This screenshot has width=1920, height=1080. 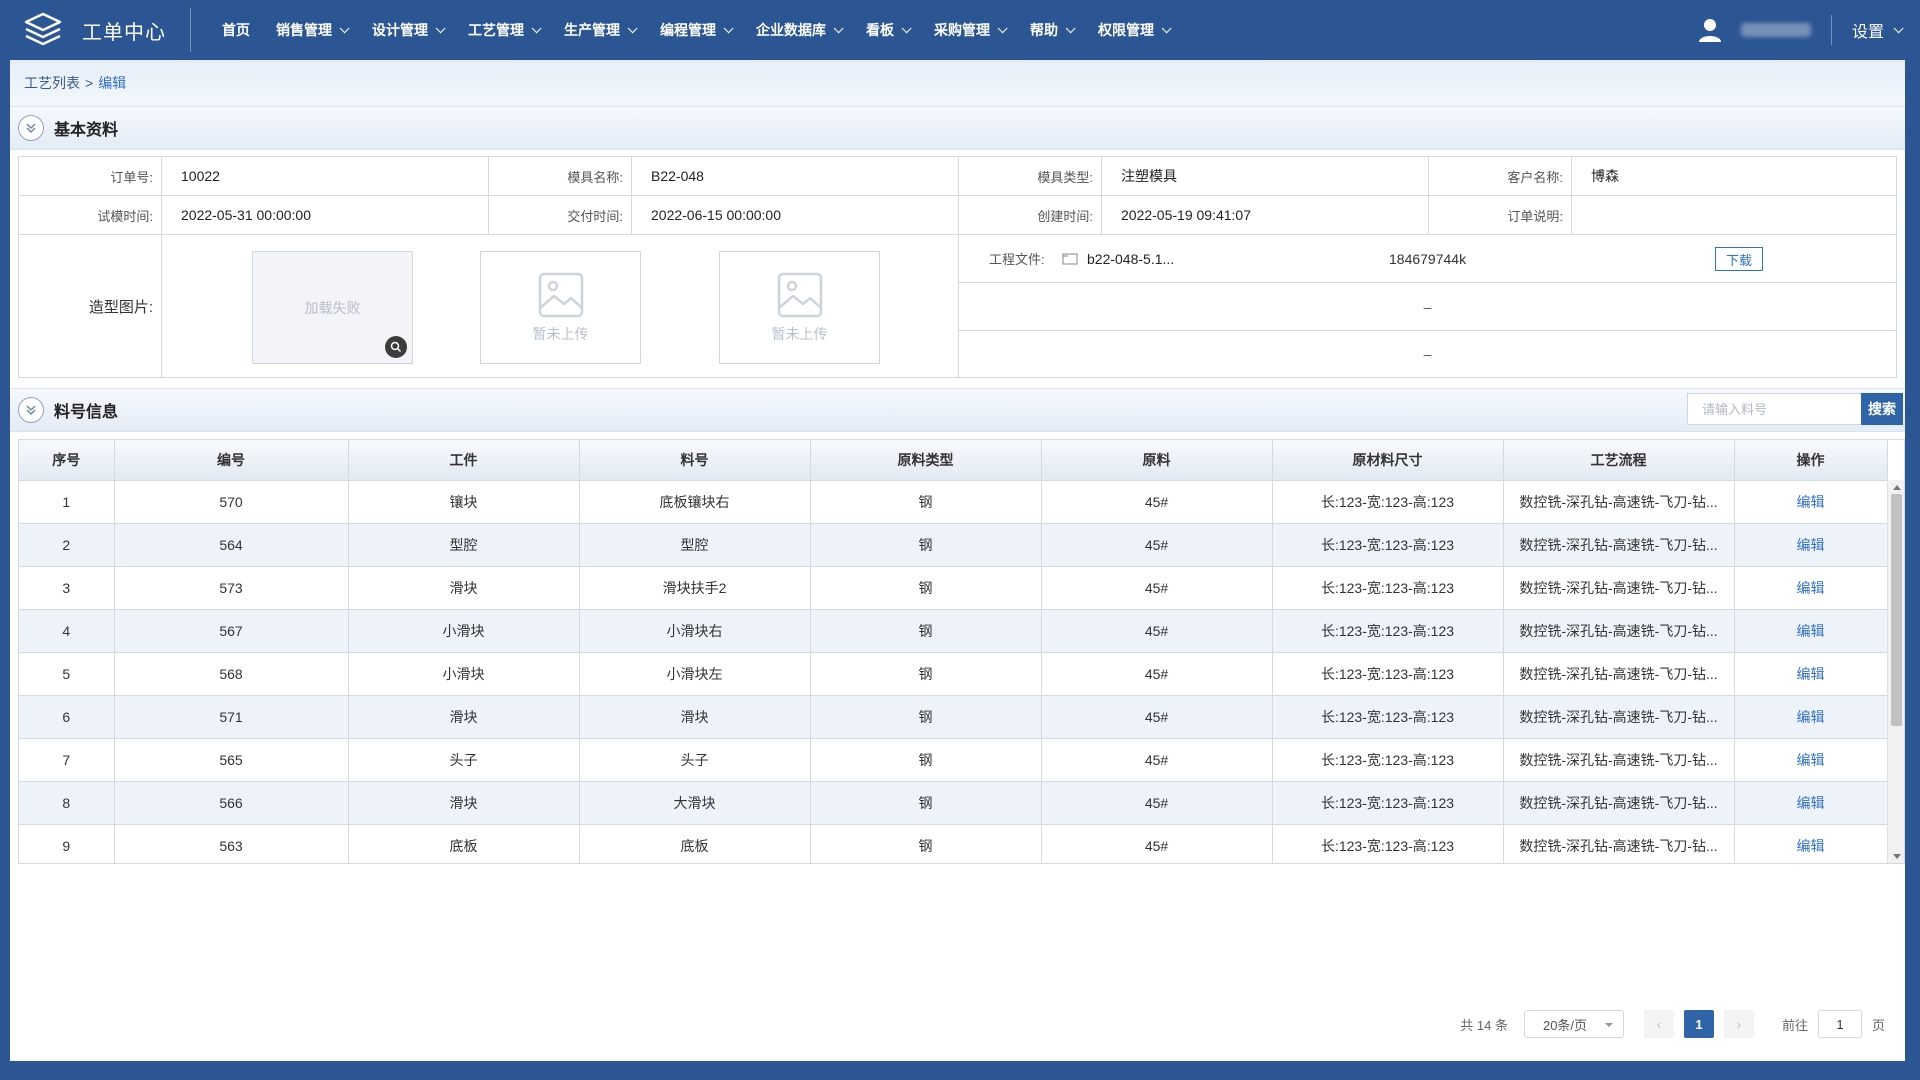 What do you see at coordinates (799, 307) in the screenshot?
I see `model-image-3: 暂未上传` at bounding box center [799, 307].